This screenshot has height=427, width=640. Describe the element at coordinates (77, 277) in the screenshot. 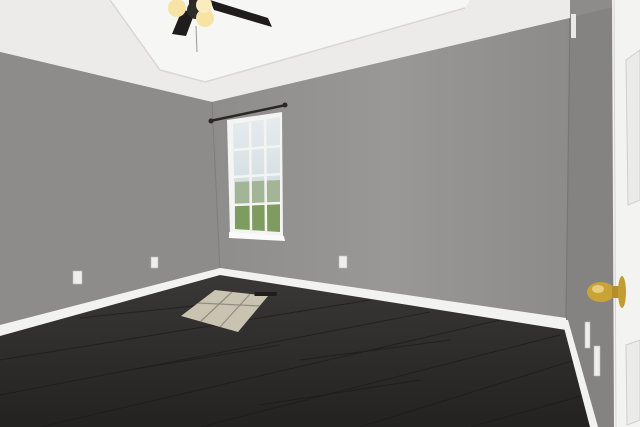

I see `outlet-left-wall` at that location.